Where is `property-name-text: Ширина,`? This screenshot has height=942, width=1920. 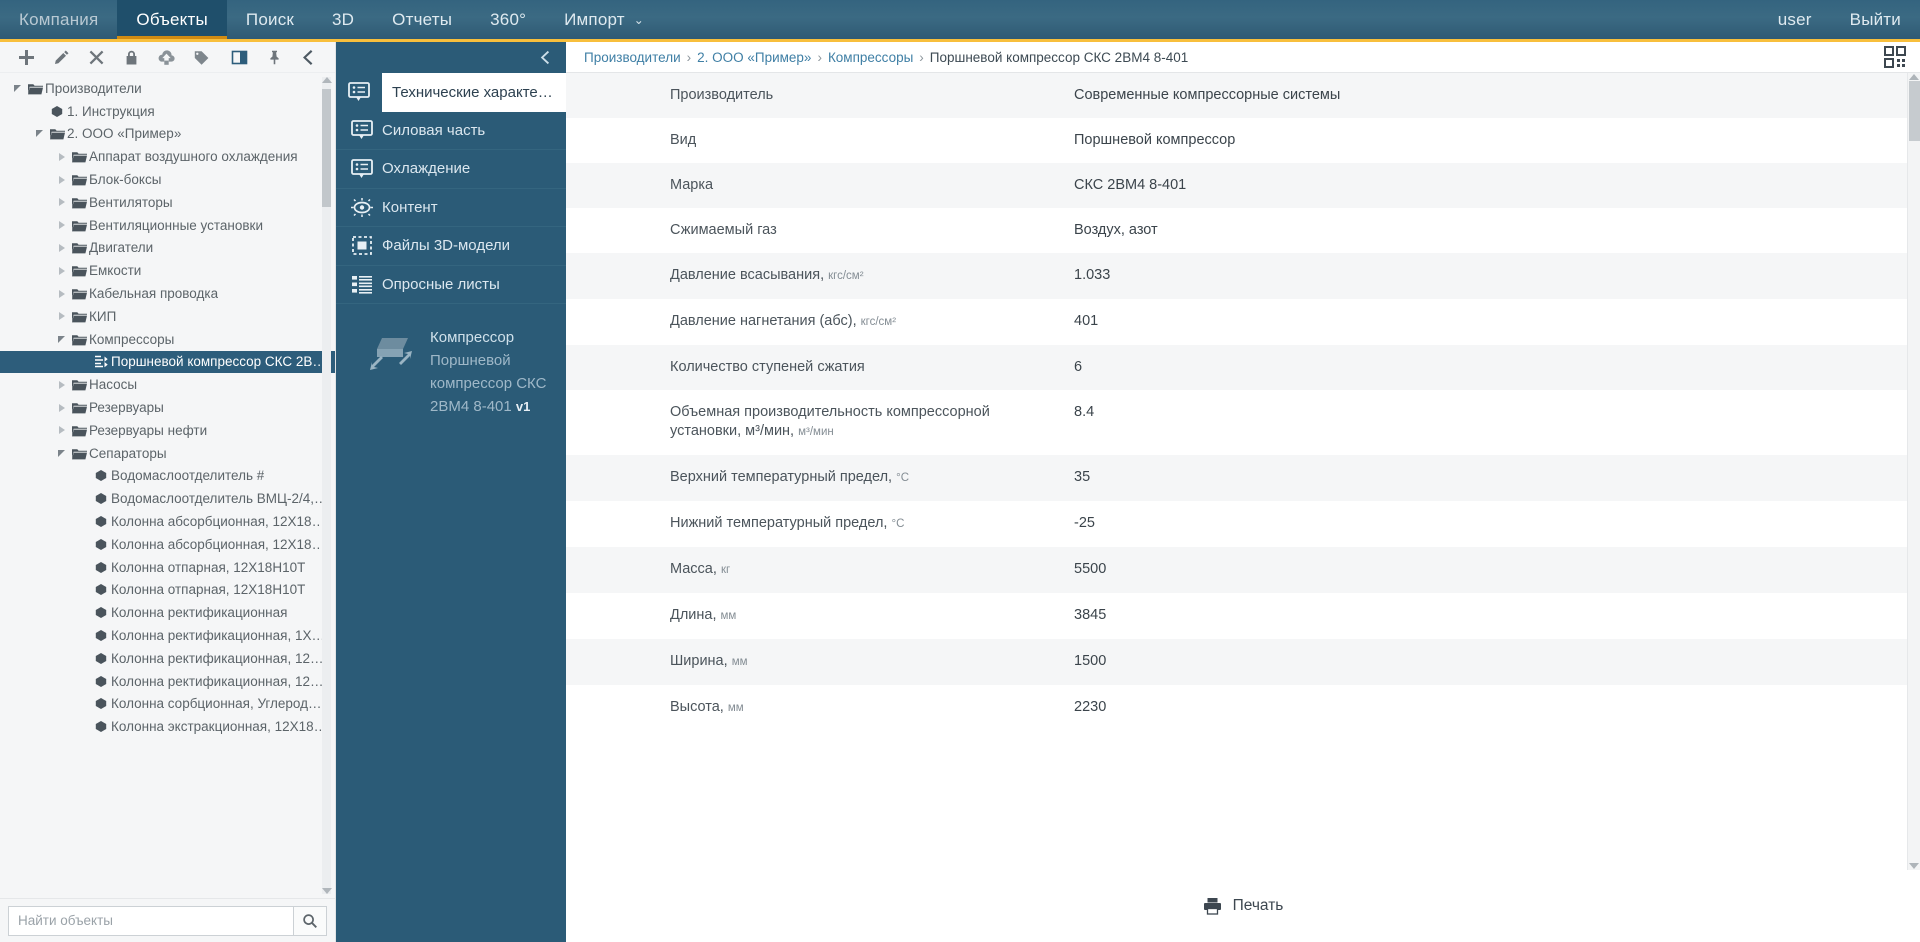 property-name-text: Ширина, is located at coordinates (699, 661).